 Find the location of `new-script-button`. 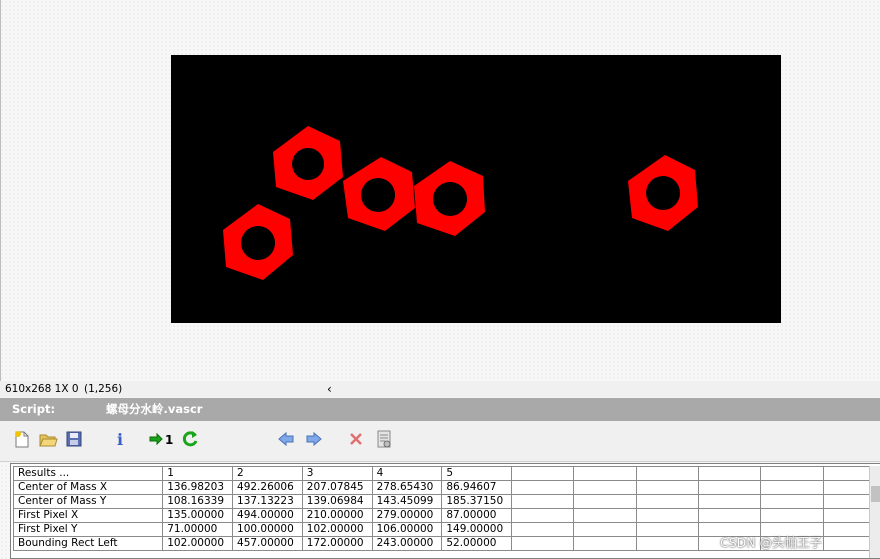

new-script-button is located at coordinates (22, 439).